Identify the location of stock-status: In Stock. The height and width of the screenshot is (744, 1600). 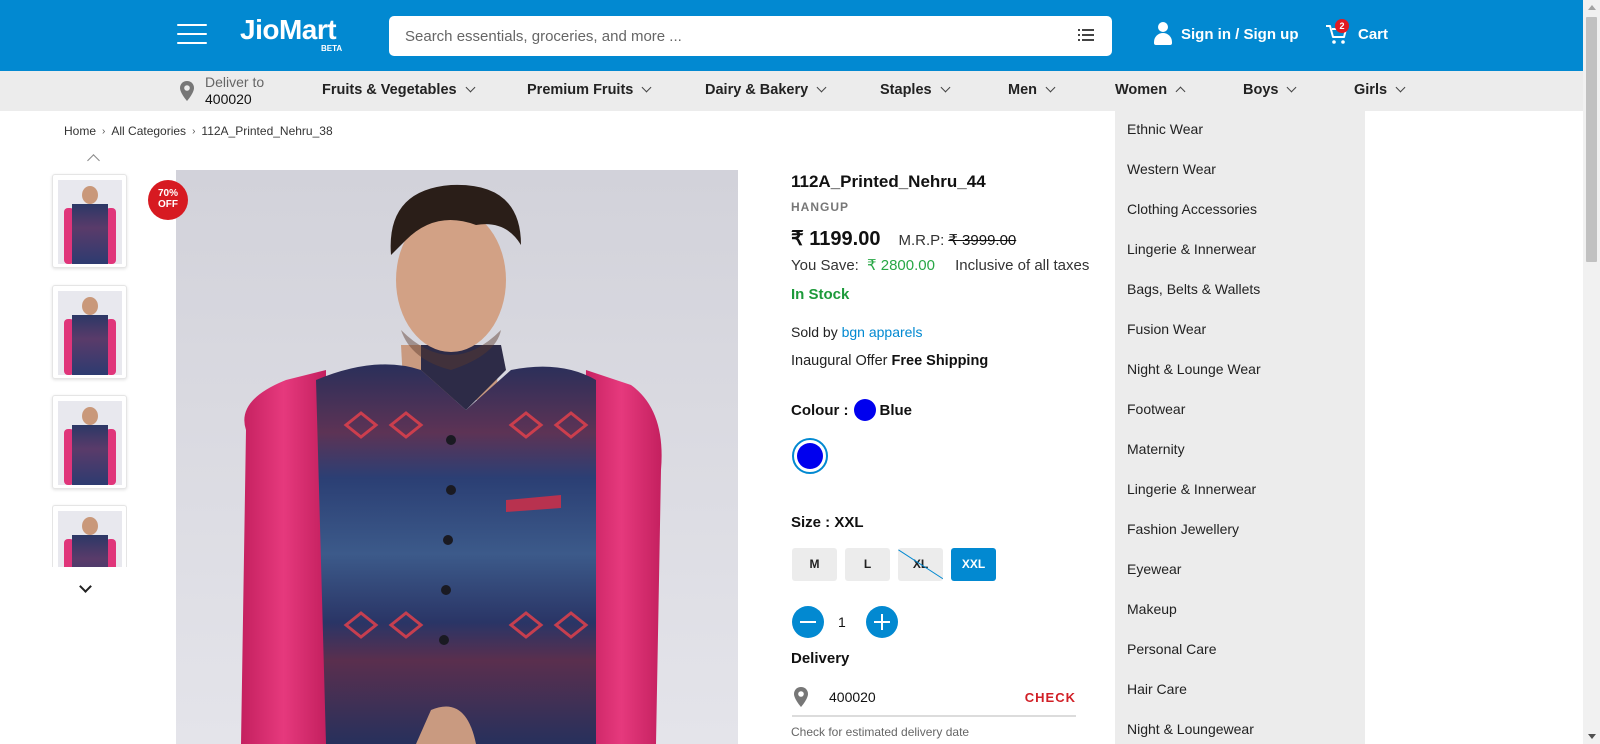
(820, 294).